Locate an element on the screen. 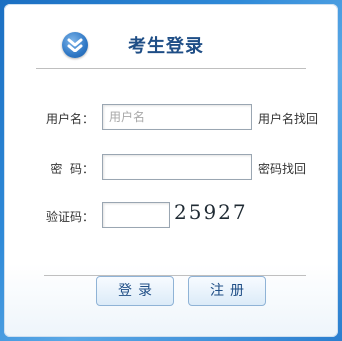  captcha-row: 验证码： 25927 is located at coordinates (171, 215).